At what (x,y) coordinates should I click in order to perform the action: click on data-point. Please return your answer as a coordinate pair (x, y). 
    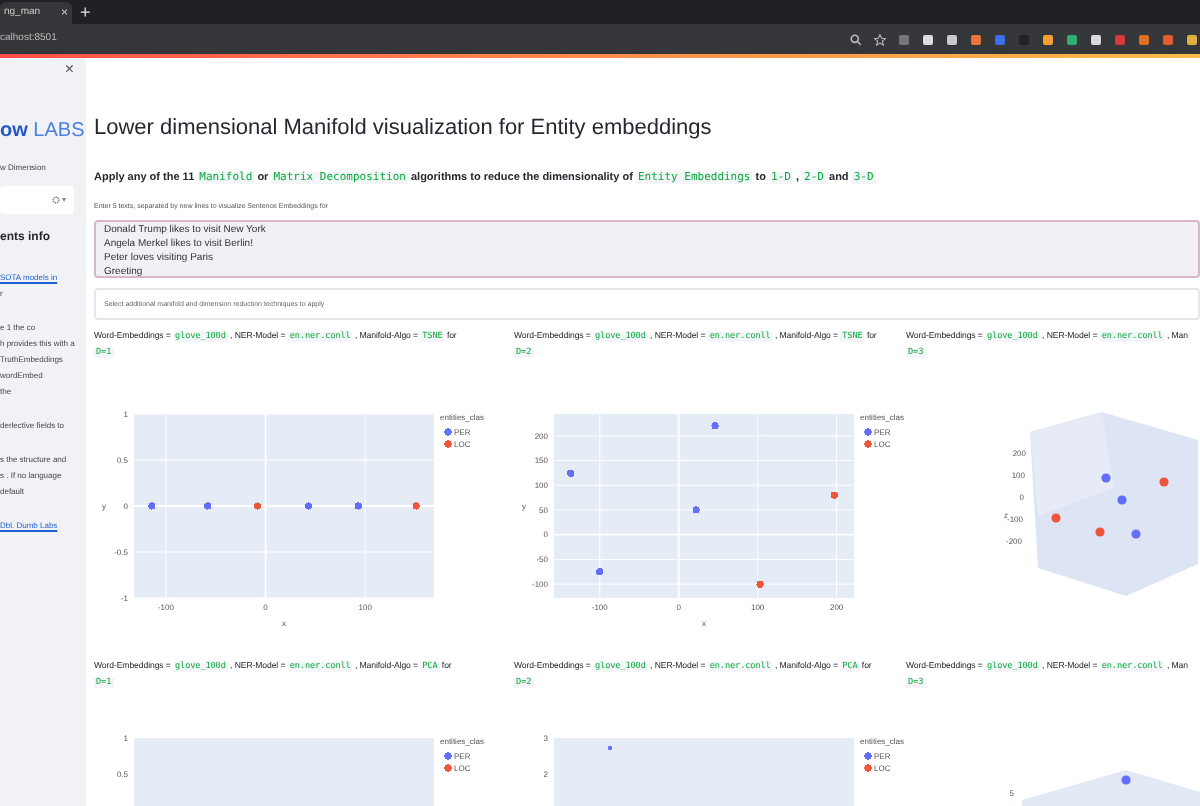
    Looking at the image, I should click on (610, 747).